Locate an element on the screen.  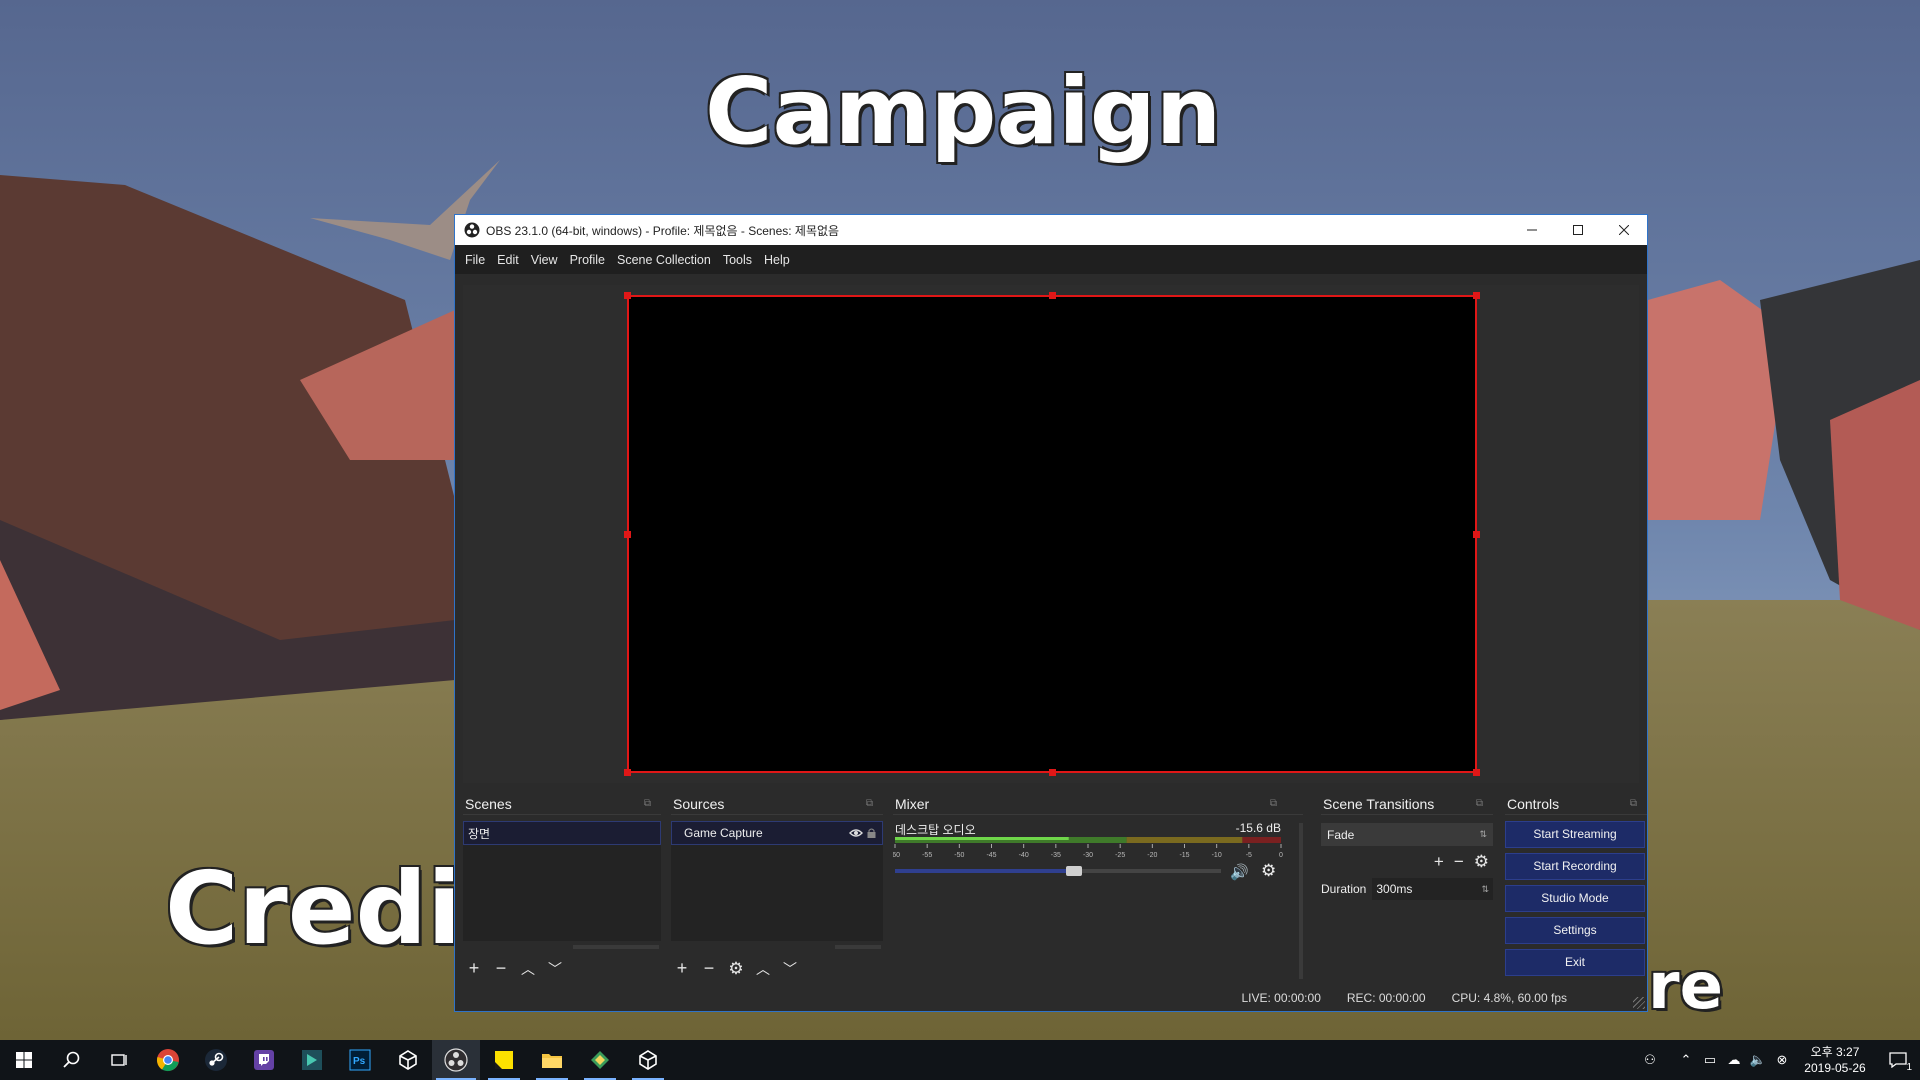
menu-view: View is located at coordinates (544, 260).